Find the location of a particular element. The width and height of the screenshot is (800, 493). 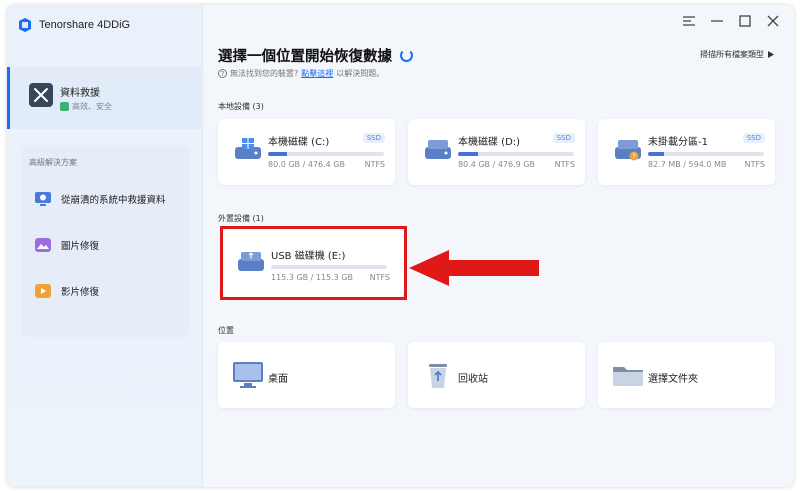

data-recovery-icon is located at coordinates (41, 95).